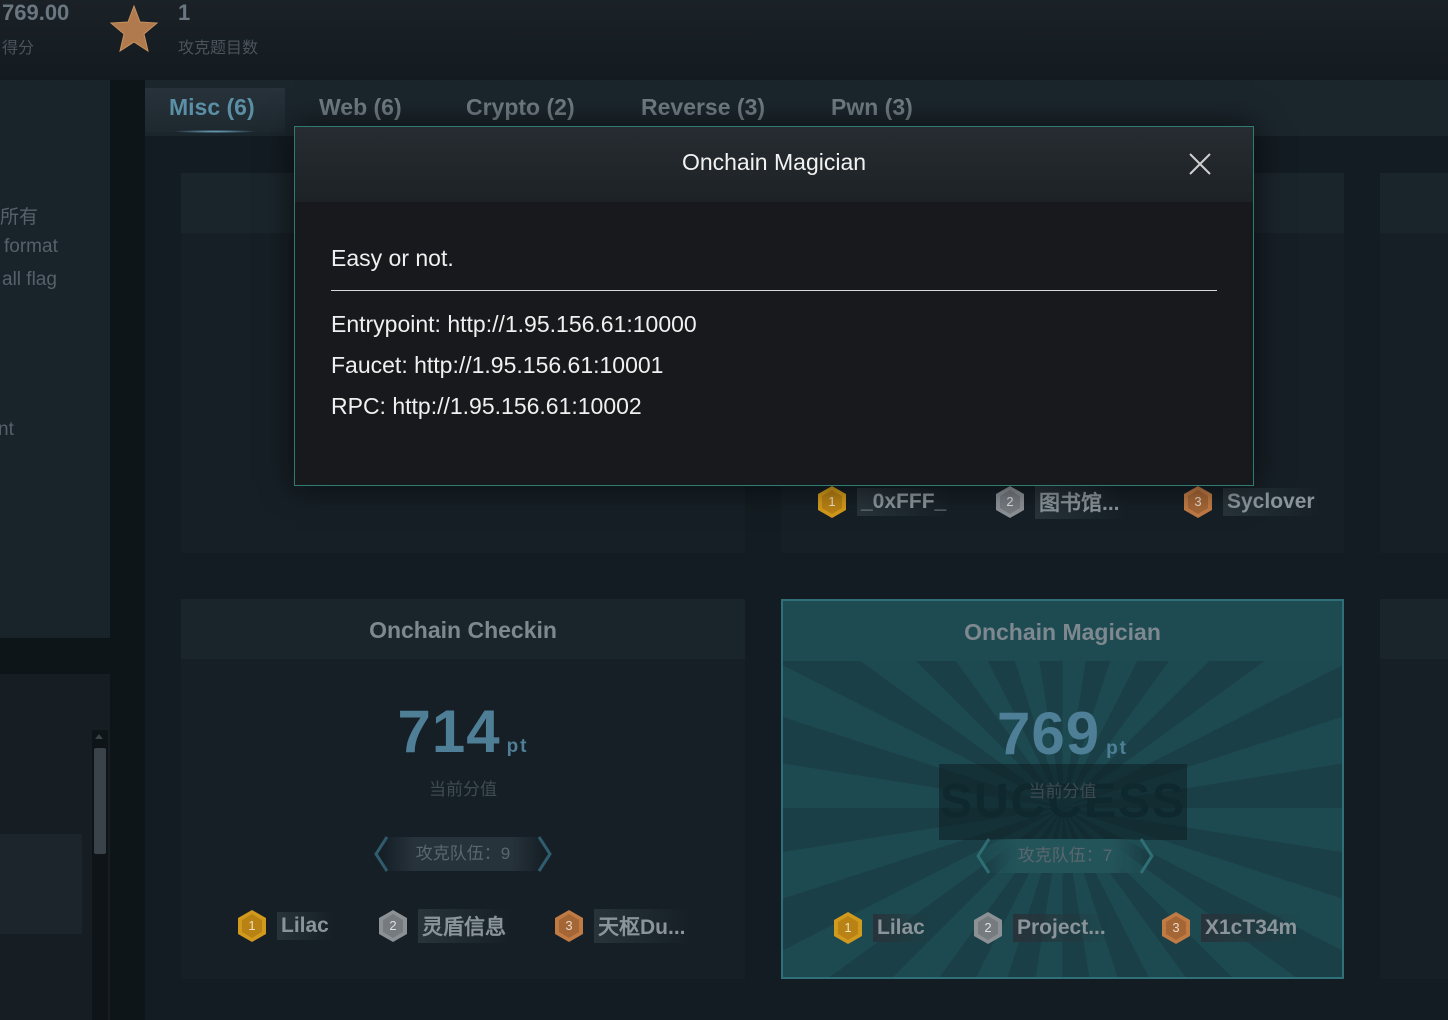 The height and width of the screenshot is (1020, 1448). What do you see at coordinates (1251, 928) in the screenshot?
I see `winner-name: X1cT34m` at bounding box center [1251, 928].